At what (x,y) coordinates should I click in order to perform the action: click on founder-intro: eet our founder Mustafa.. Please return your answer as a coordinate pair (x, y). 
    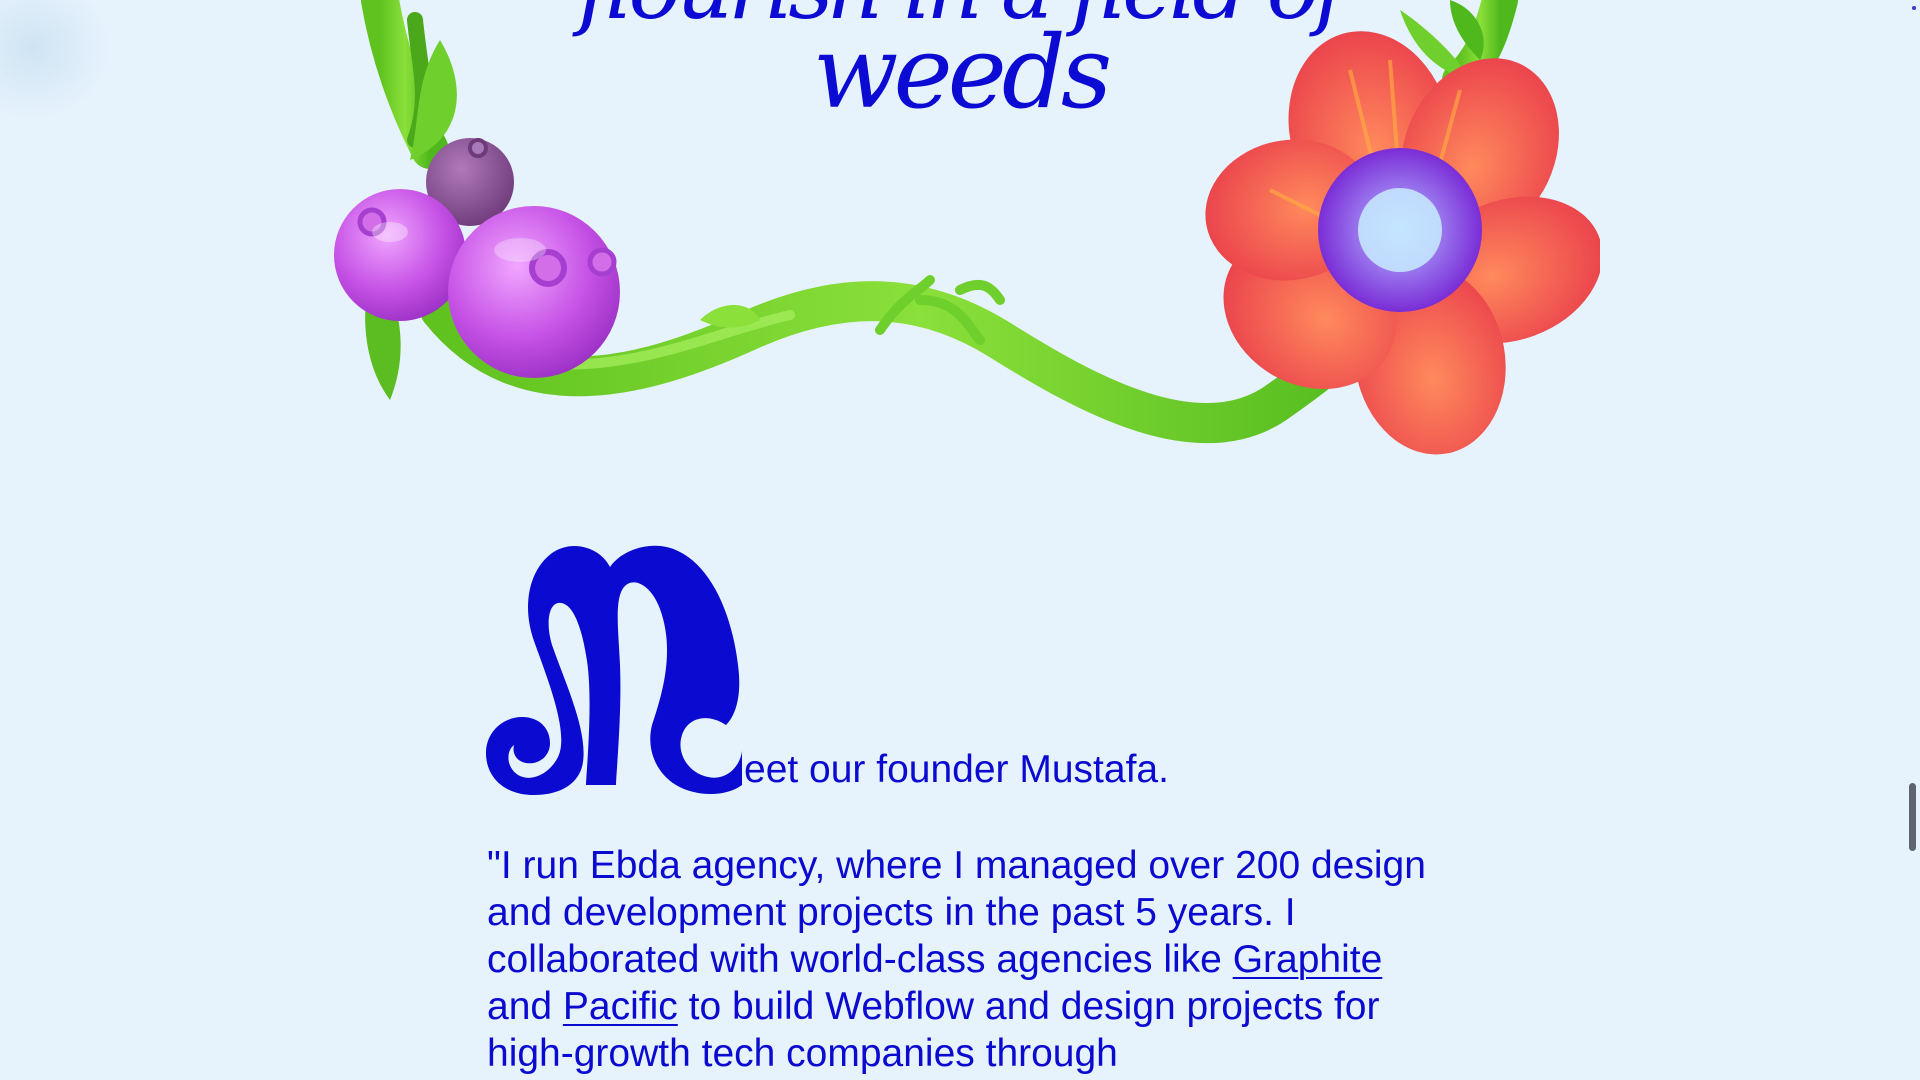
    Looking at the image, I should click on (956, 769).